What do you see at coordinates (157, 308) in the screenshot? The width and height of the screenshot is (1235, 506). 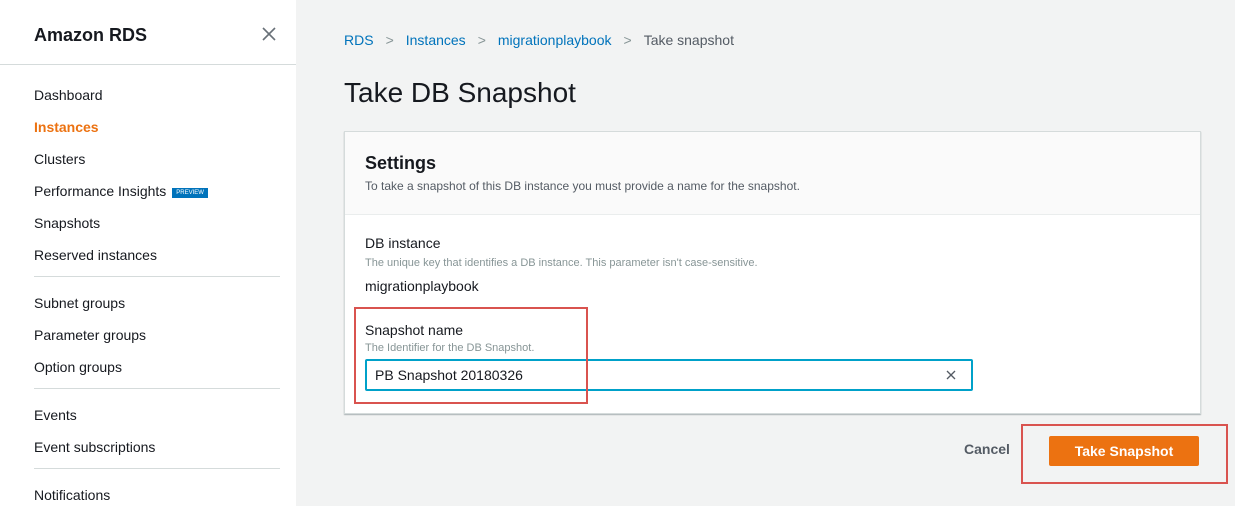 I see `sidebar-item-subnet-groups: Subnet groups` at bounding box center [157, 308].